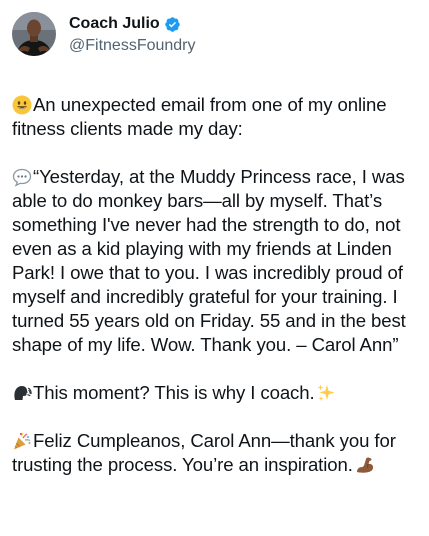 This screenshot has height=536, width=429. I want to click on smiling-face-icon, so click(22, 105).